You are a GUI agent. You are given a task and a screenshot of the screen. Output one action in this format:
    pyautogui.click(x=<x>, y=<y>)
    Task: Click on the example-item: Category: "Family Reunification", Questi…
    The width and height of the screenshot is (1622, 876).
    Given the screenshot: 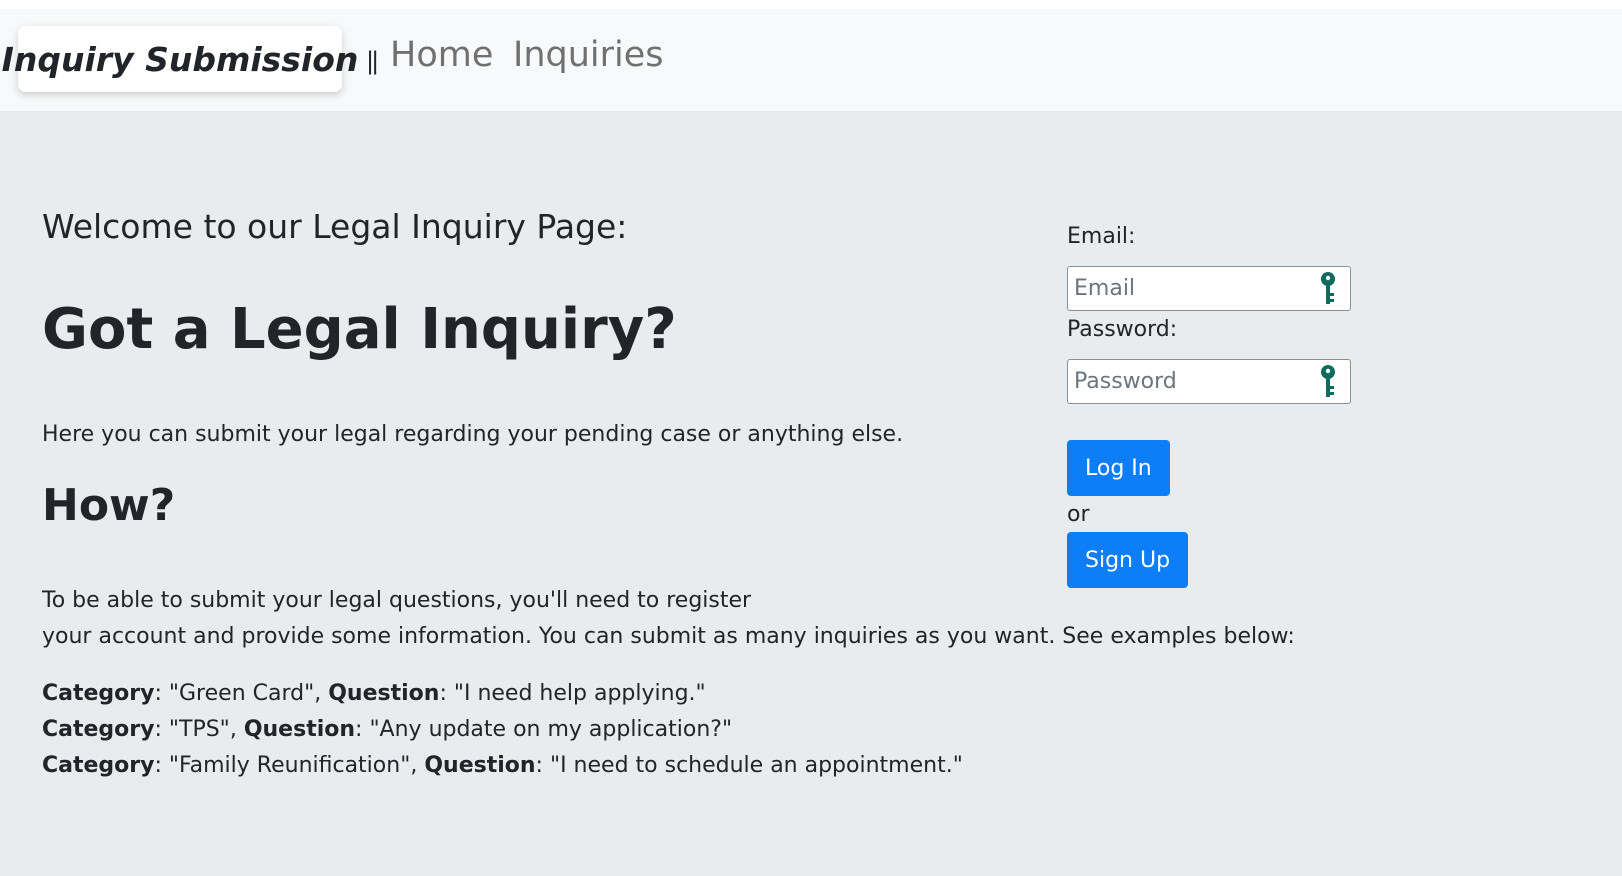 What is the action you would take?
    pyautogui.click(x=502, y=765)
    